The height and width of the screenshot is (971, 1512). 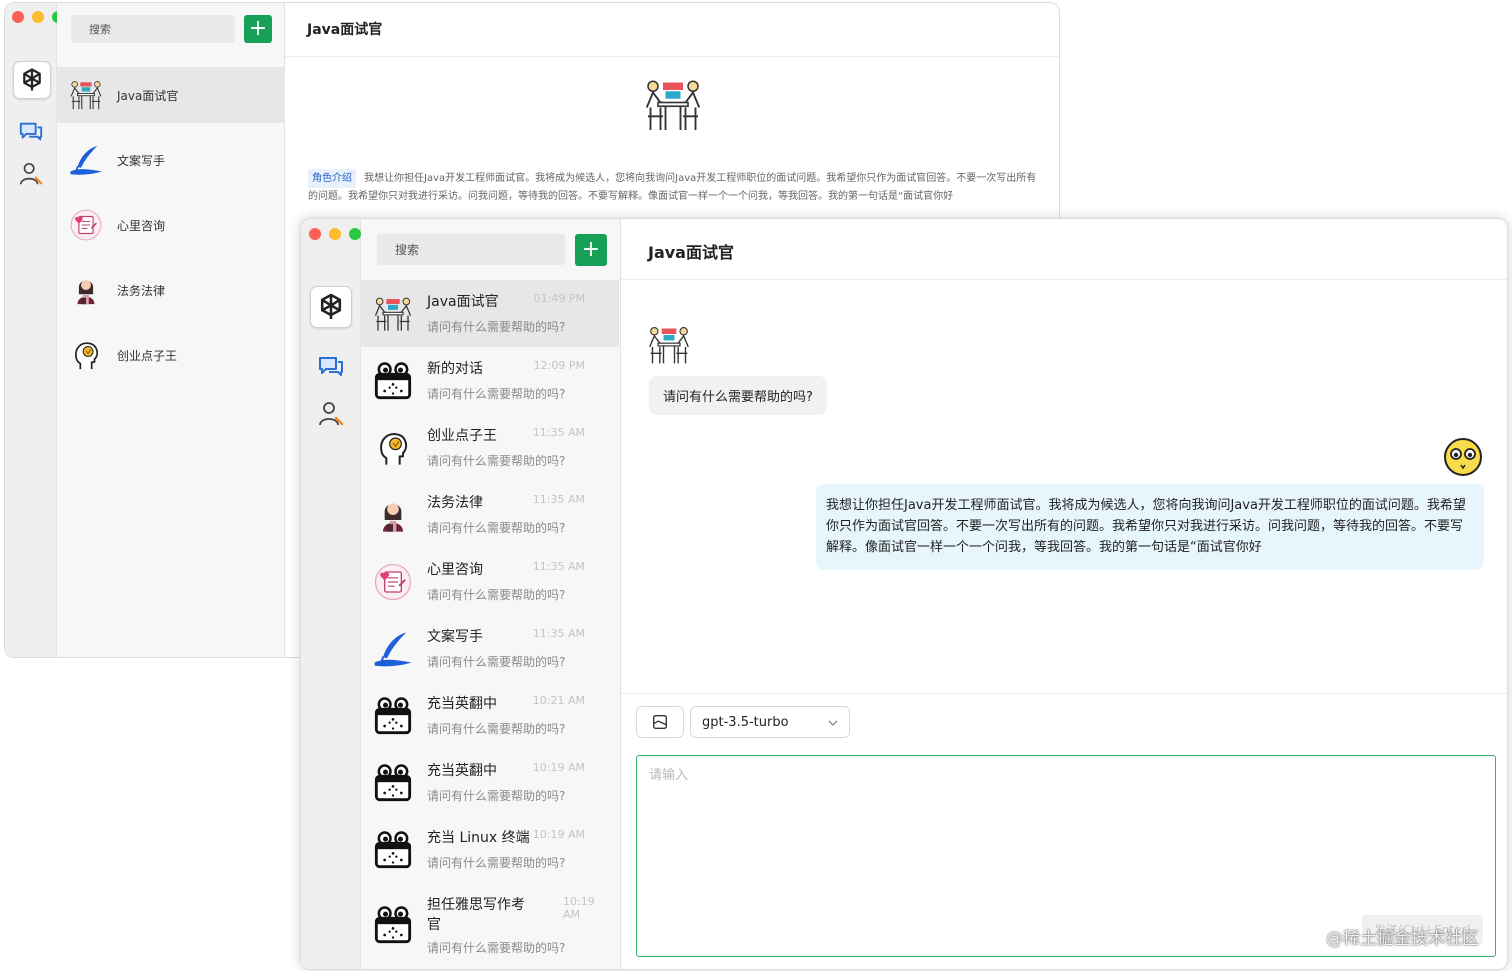 What do you see at coordinates (738, 395) in the screenshot?
I see `assistant-message: 请问有什么需要帮助的吗?` at bounding box center [738, 395].